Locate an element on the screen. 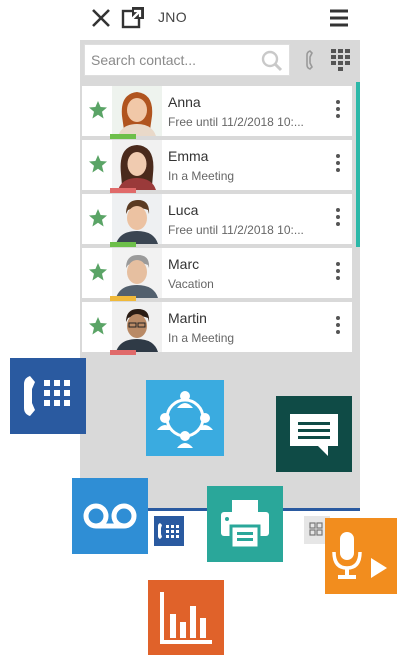 This screenshot has height=660, width=397. voicemail-tile is located at coordinates (110, 516).